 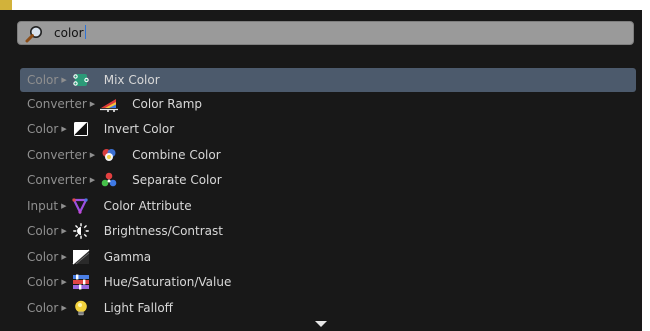 What do you see at coordinates (81, 282) in the screenshot?
I see `hue-saturation-value-icon` at bounding box center [81, 282].